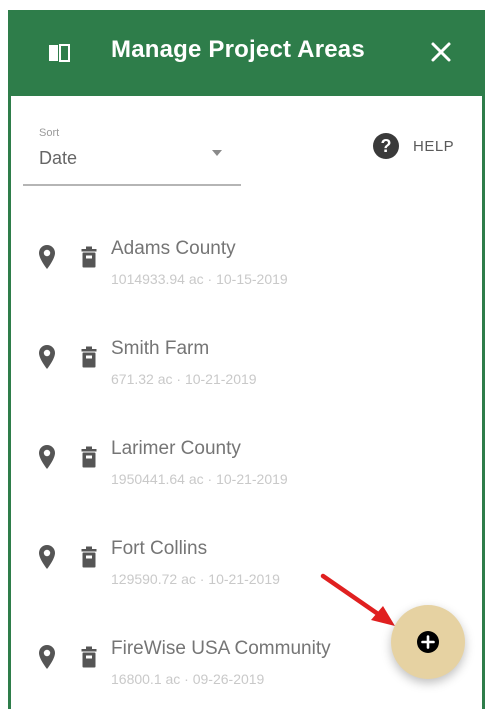 The width and height of the screenshot is (487, 711). What do you see at coordinates (160, 348) in the screenshot?
I see `project-area-name: Smith Farm` at bounding box center [160, 348].